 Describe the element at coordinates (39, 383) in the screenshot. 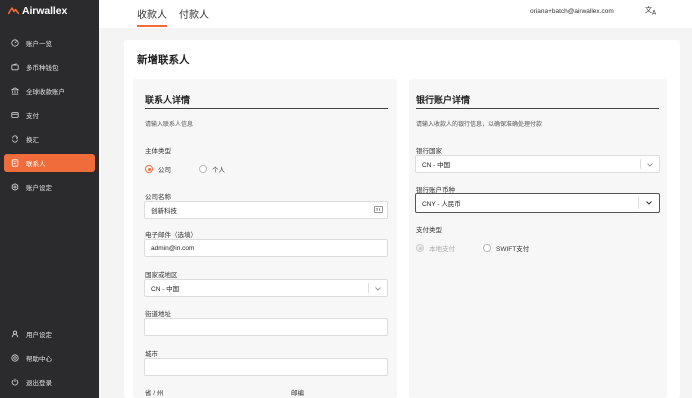

I see `sidebar-item-label: 退出登录` at that location.